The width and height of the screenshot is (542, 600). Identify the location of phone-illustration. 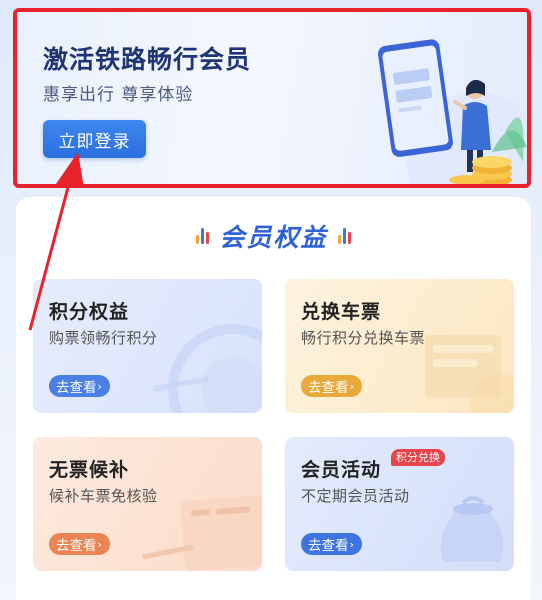
(452, 111).